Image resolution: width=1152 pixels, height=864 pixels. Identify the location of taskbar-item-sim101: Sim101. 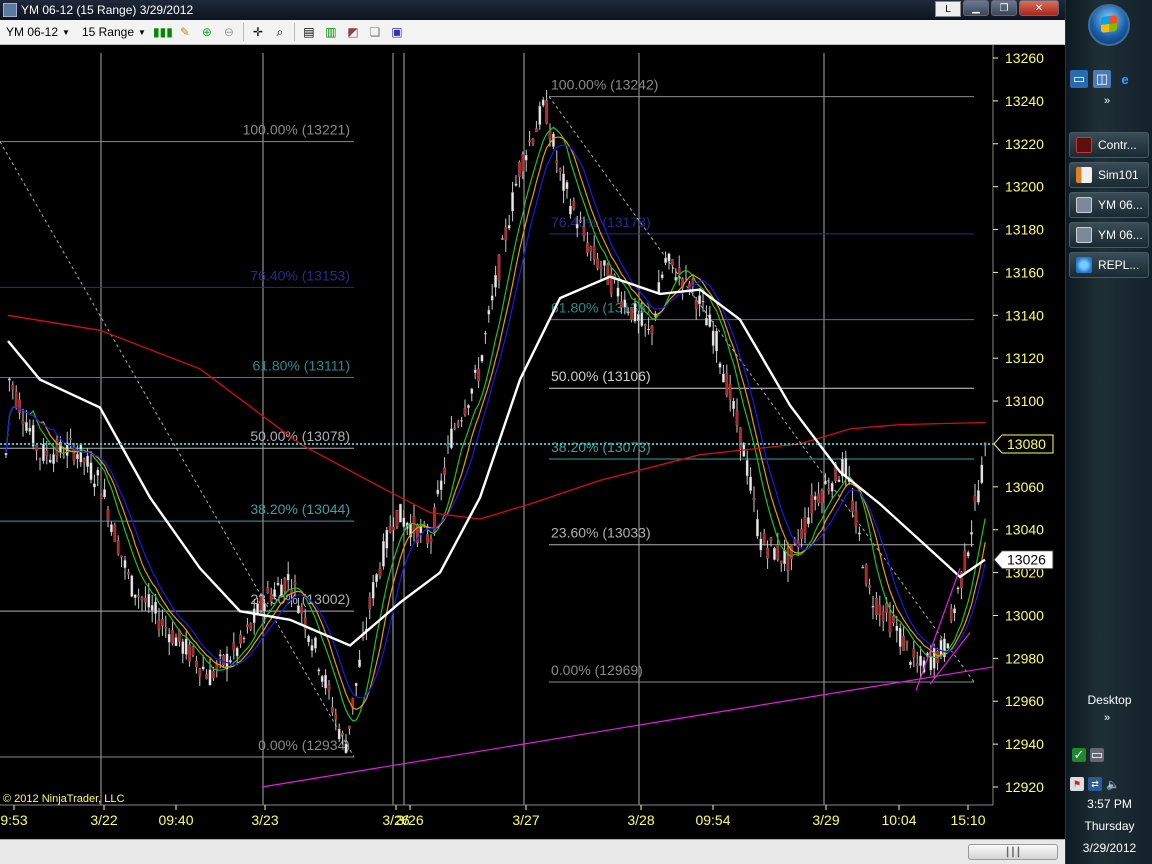
(1109, 175).